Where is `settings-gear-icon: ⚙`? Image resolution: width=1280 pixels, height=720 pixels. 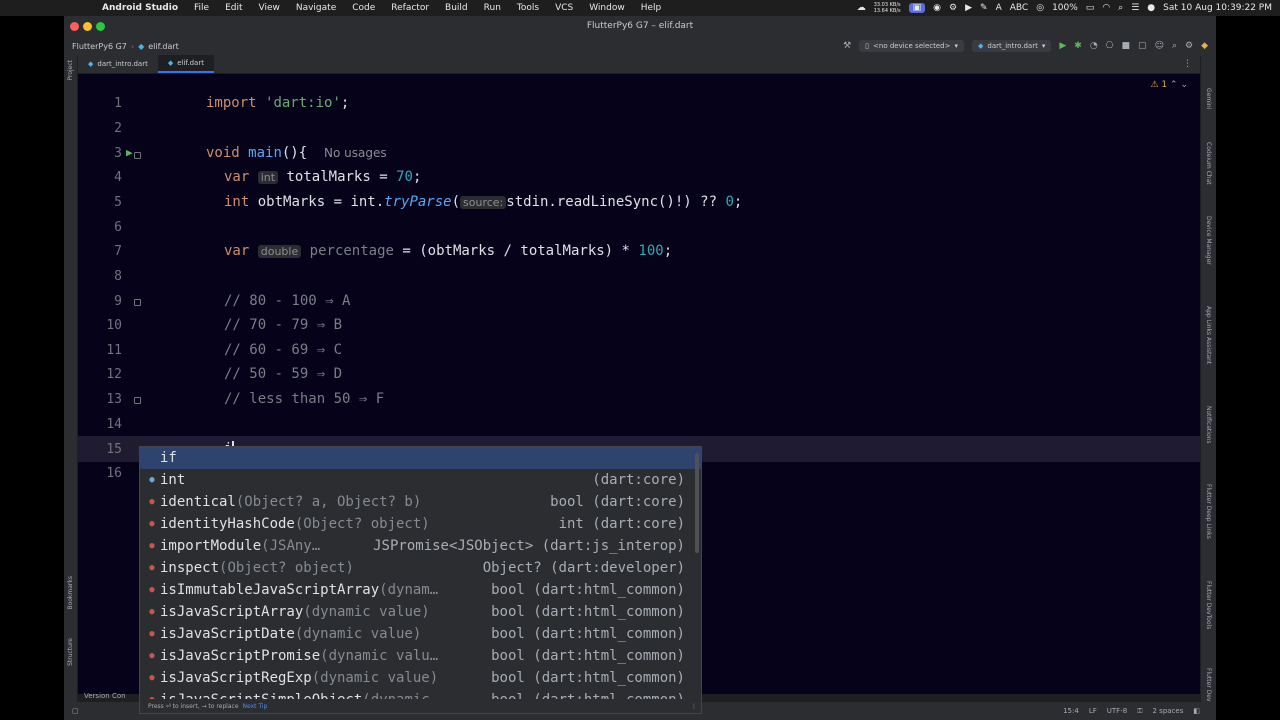
settings-gear-icon: ⚙ is located at coordinates (1189, 46).